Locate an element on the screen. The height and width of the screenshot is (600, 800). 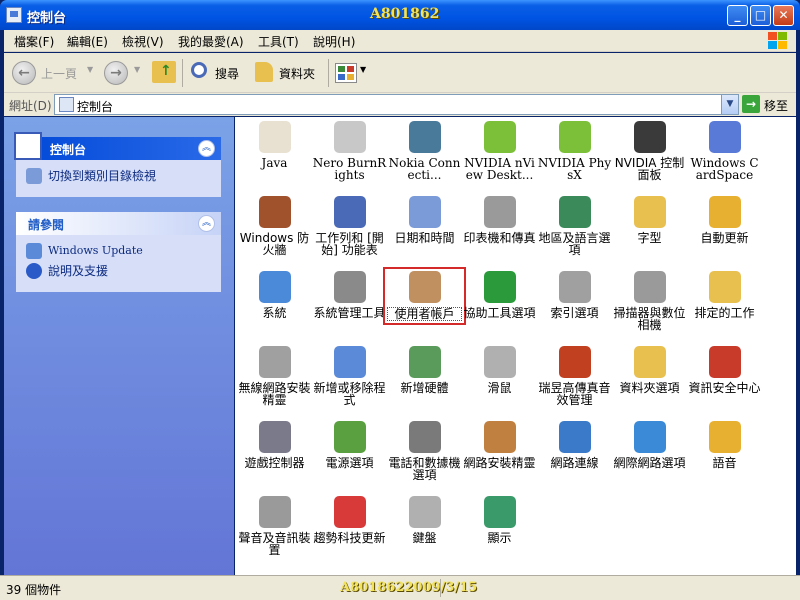
control-panel-item: 滑鼠 is located at coordinates (499, 370).